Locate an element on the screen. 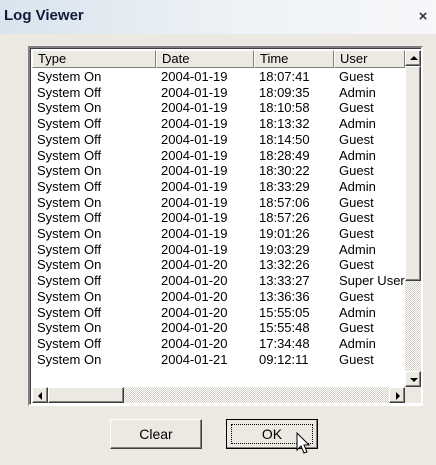 The width and height of the screenshot is (436, 465). log-row: System Off 2004-01-19 18:09:35 Admin is located at coordinates (218, 93).